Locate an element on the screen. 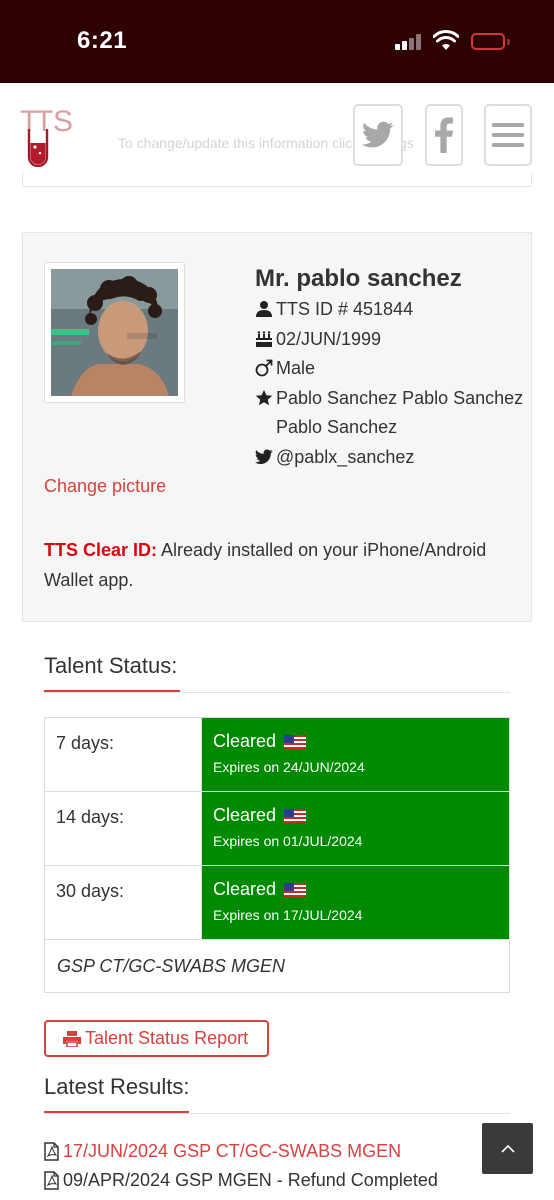 The width and height of the screenshot is (554, 1200). svg-text: T is located at coordinates (44, 122).